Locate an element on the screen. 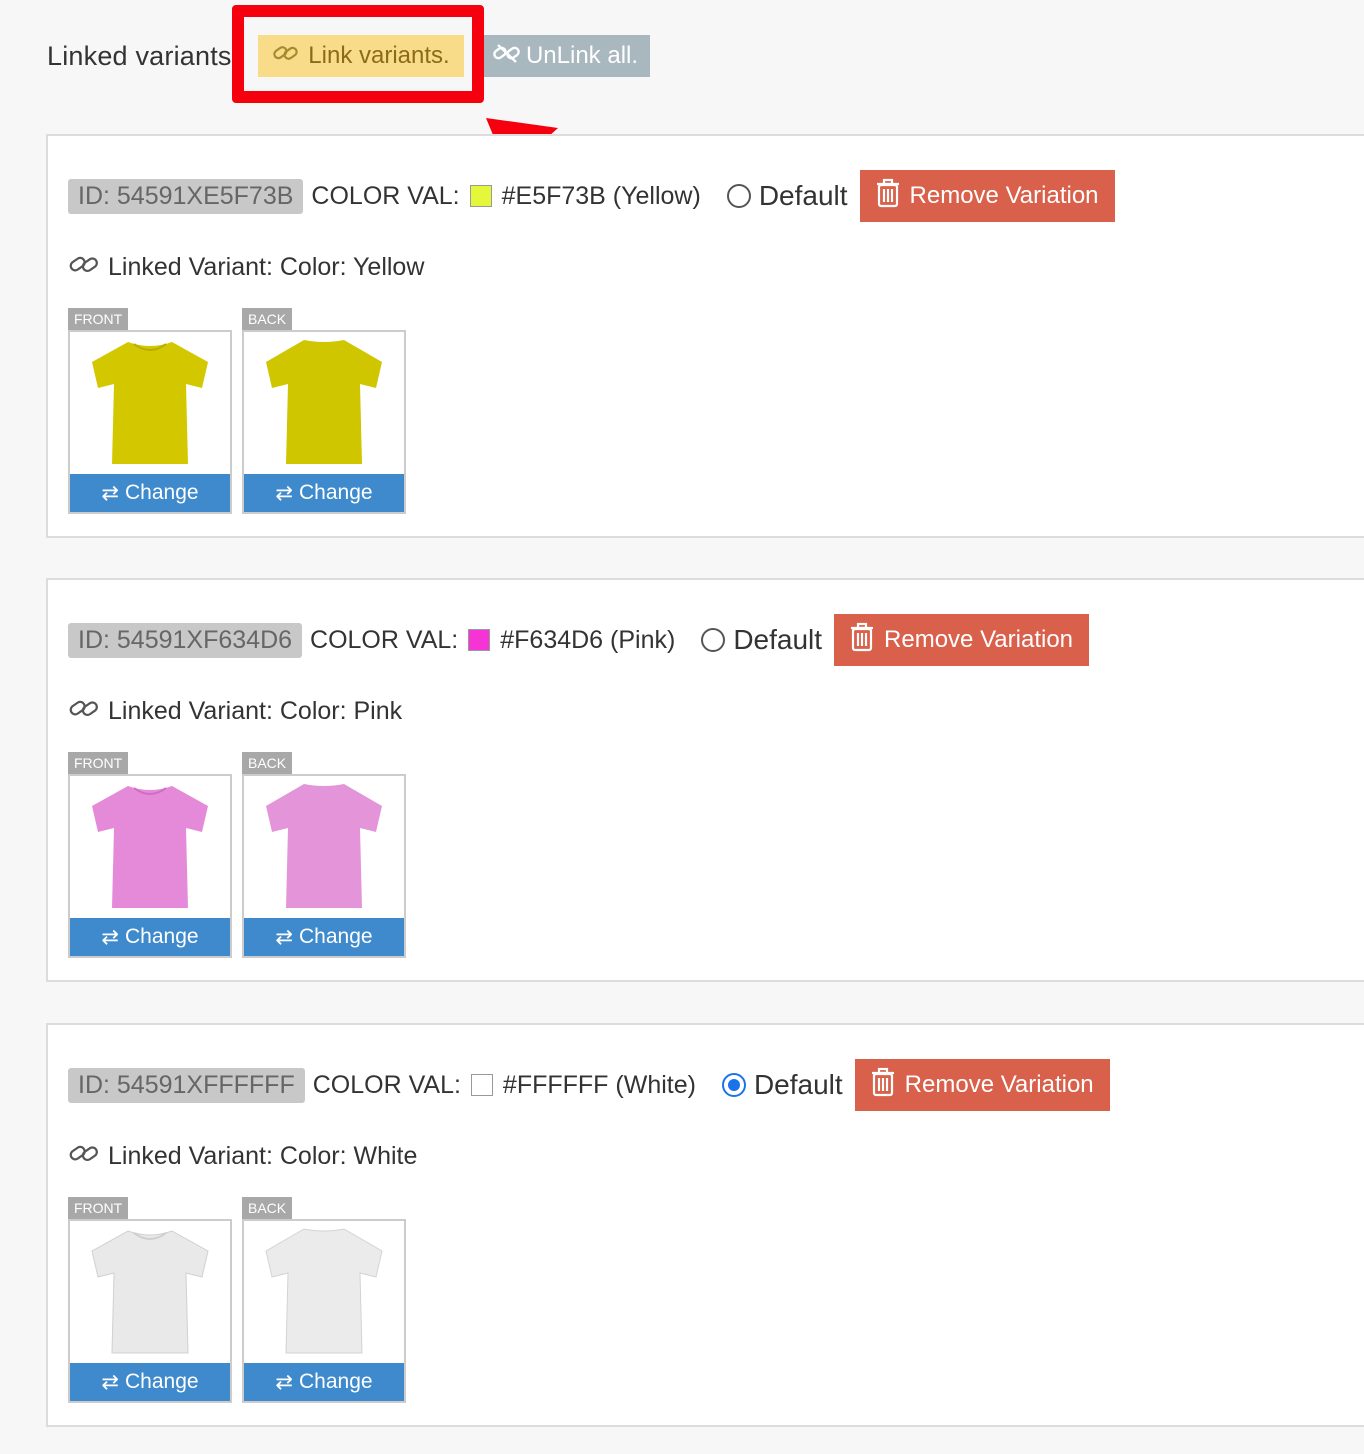 This screenshot has width=1364, height=1454. unlink-all-button: UnLink all. is located at coordinates (565, 56).